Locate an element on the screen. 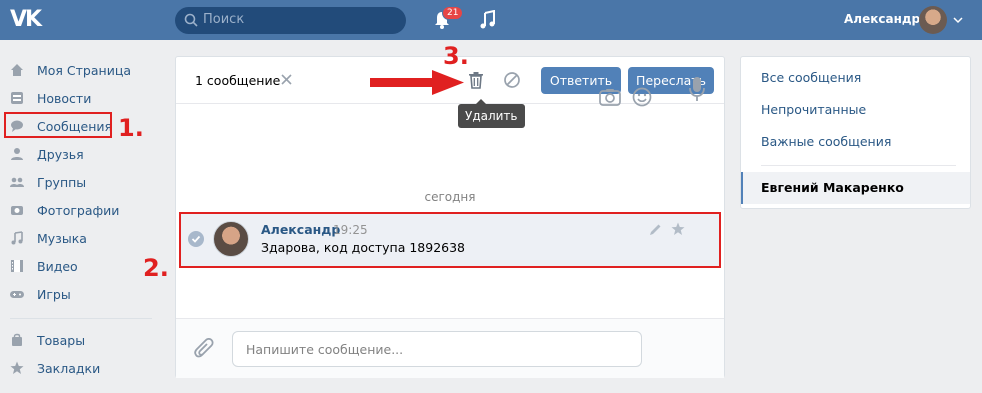  sidebar-item-video: Видео is located at coordinates (83, 266).